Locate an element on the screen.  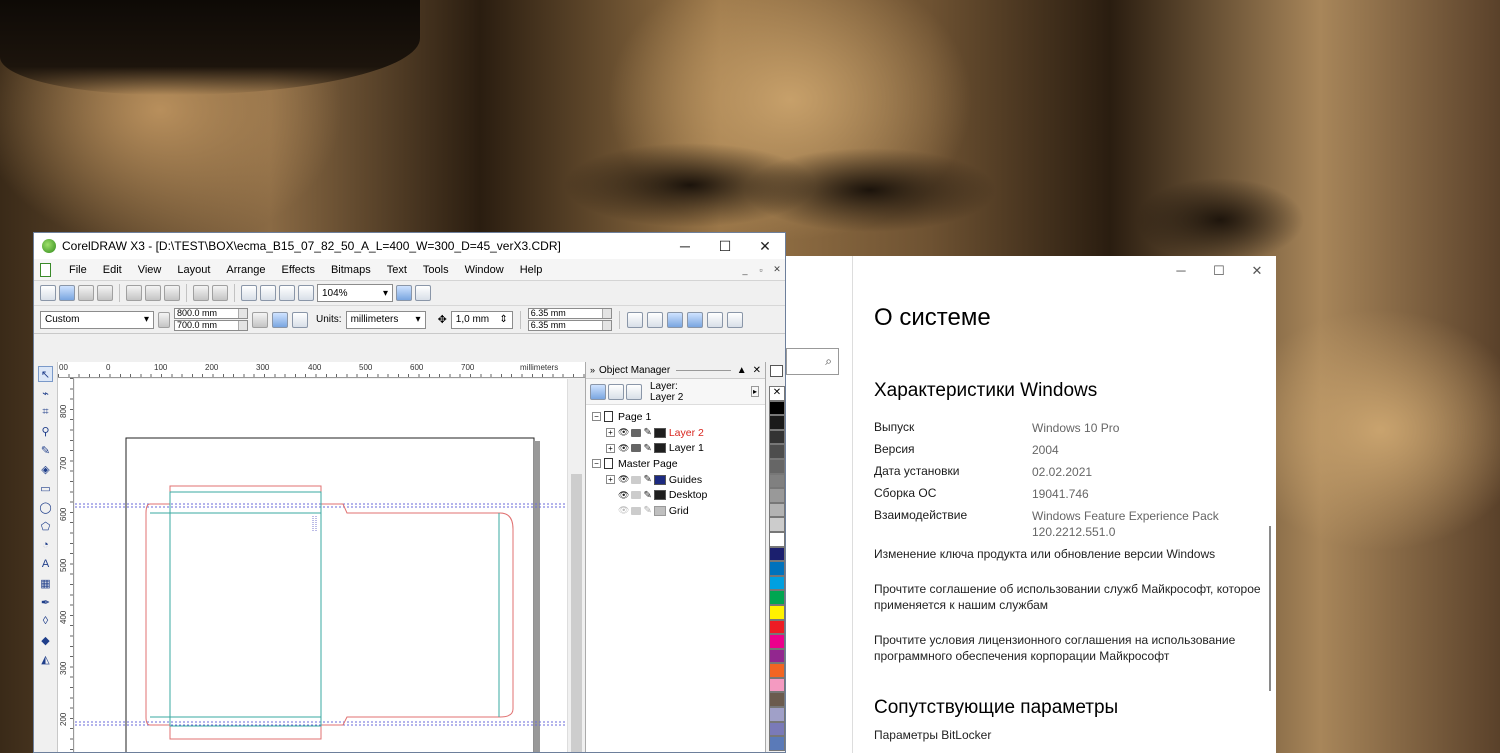
mdi-minimize-button: _ is located at coordinates (745, 270).